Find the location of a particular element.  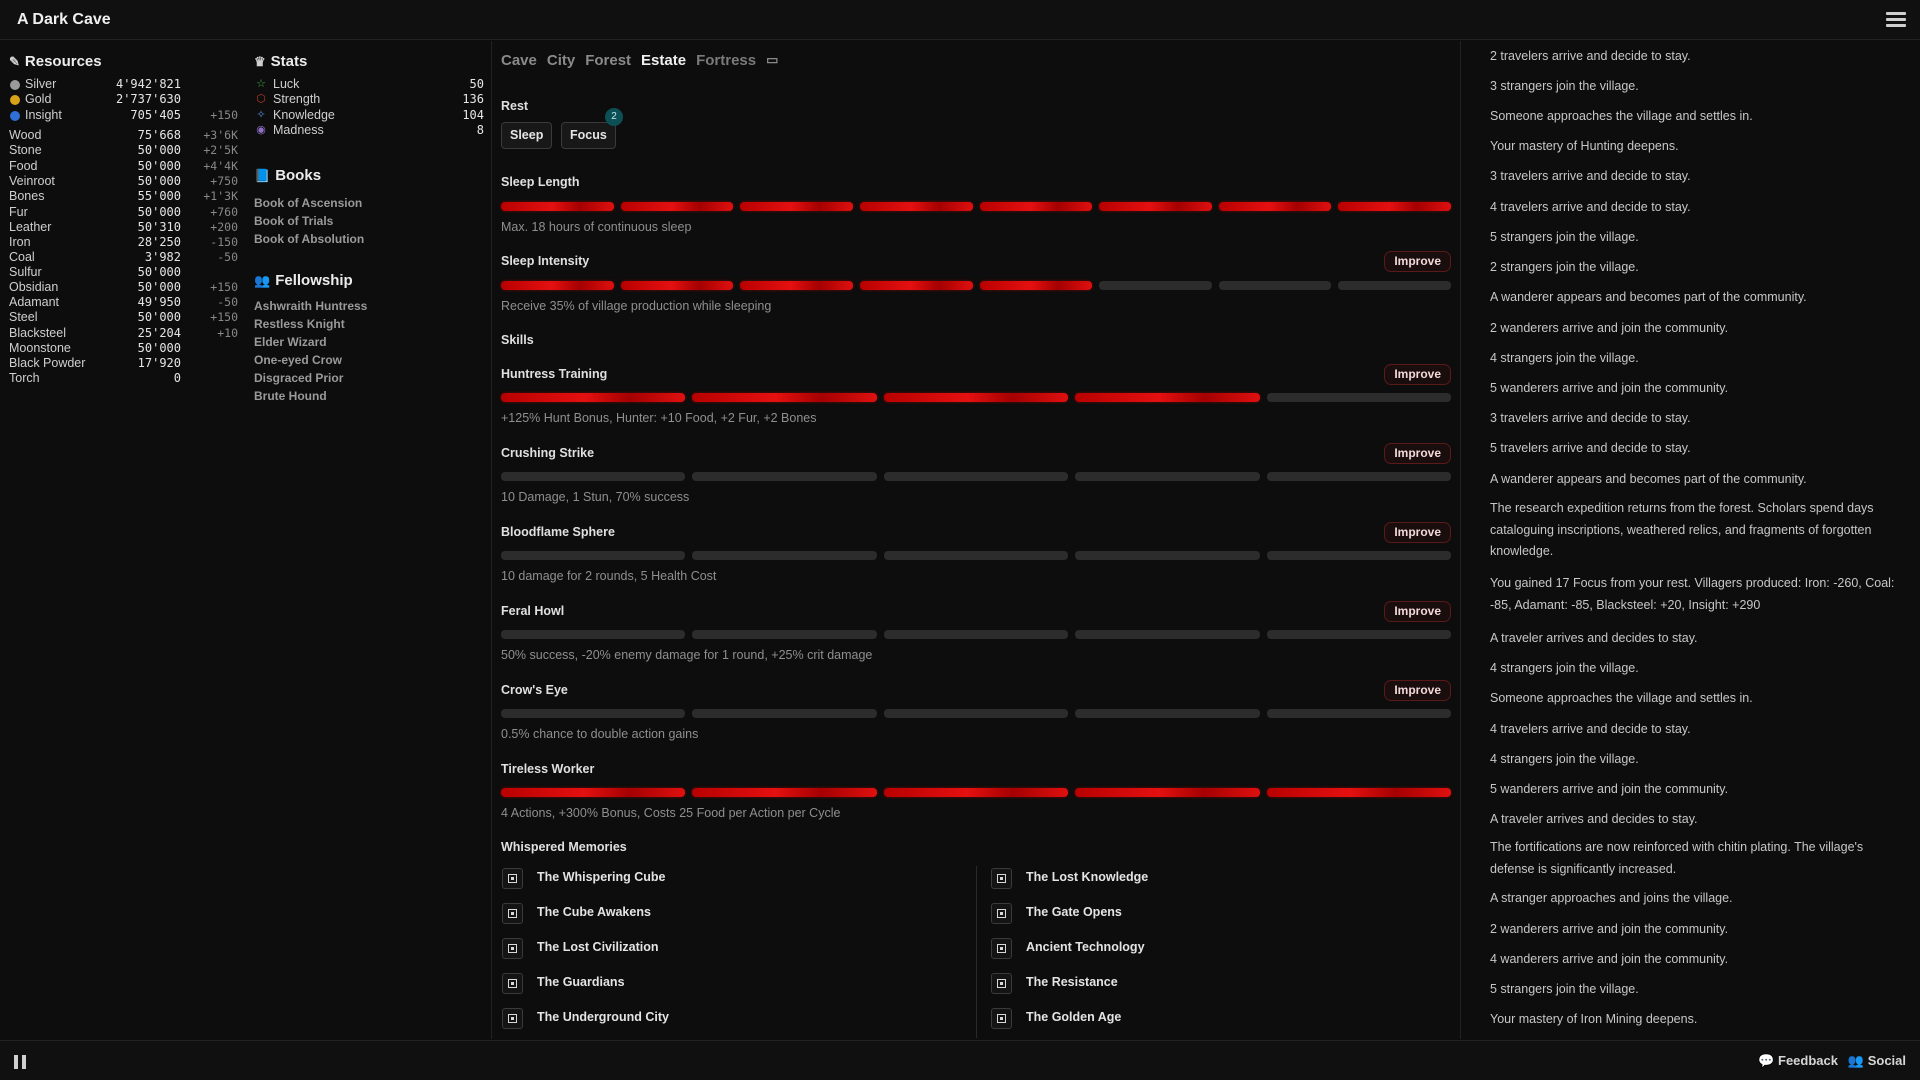

fellowship-member: Elder Wizard is located at coordinates (290, 342).